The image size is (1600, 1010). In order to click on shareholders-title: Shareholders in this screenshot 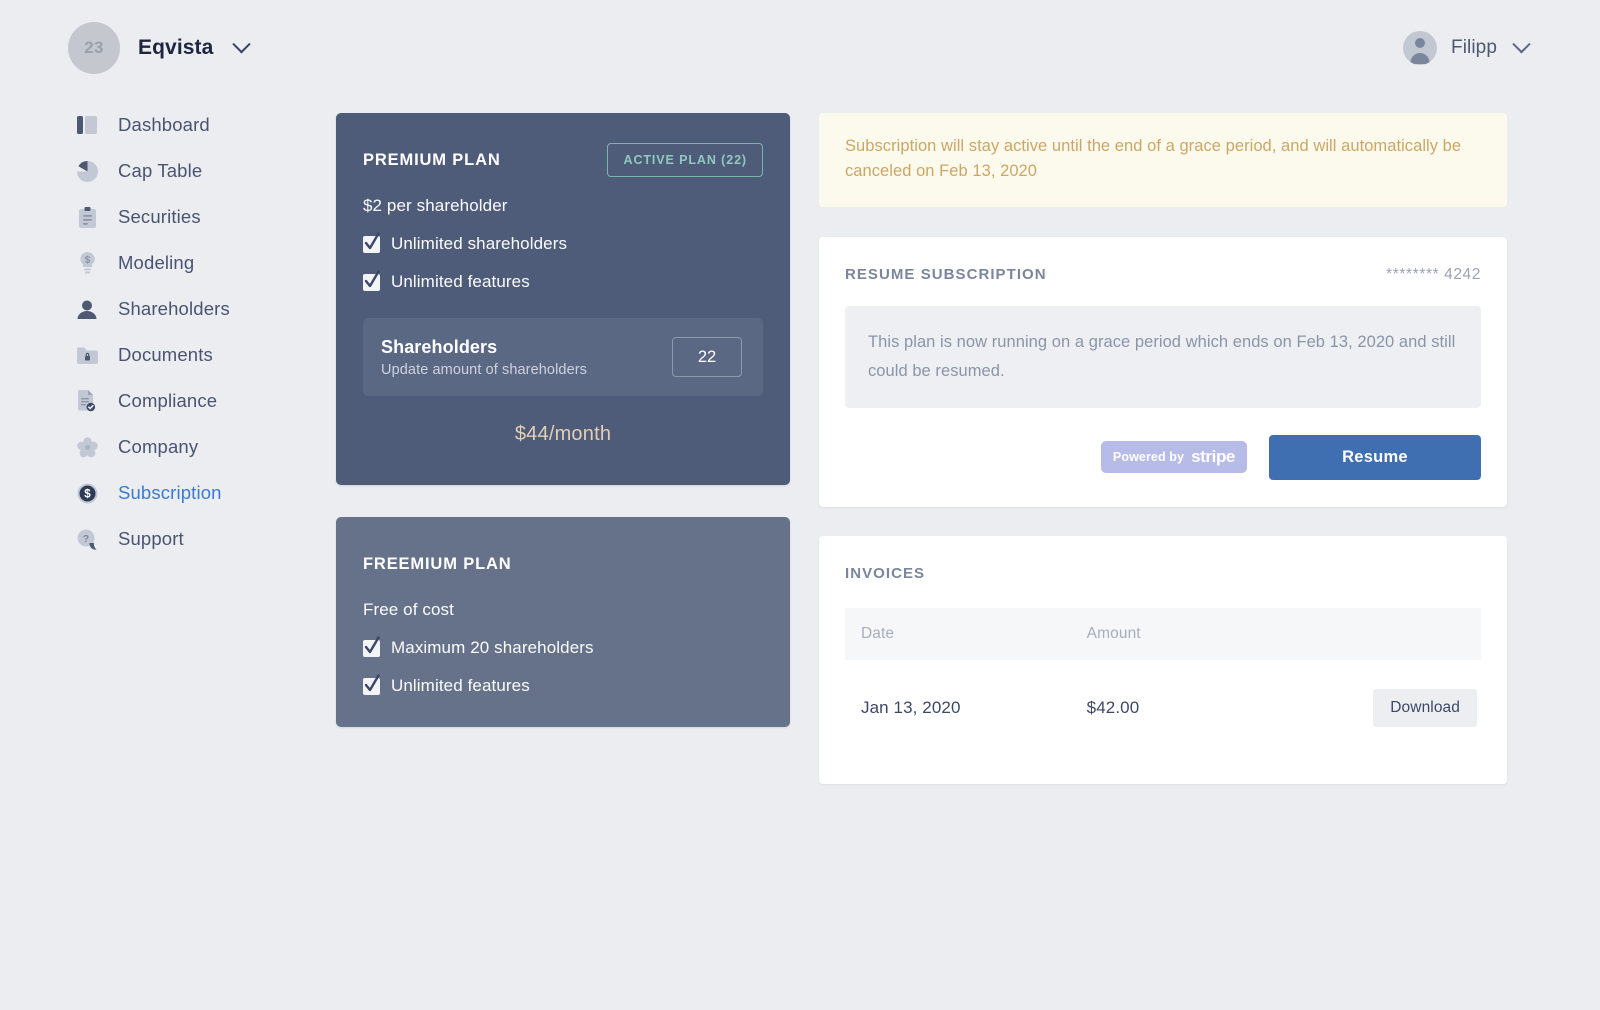, I will do `click(439, 346)`.